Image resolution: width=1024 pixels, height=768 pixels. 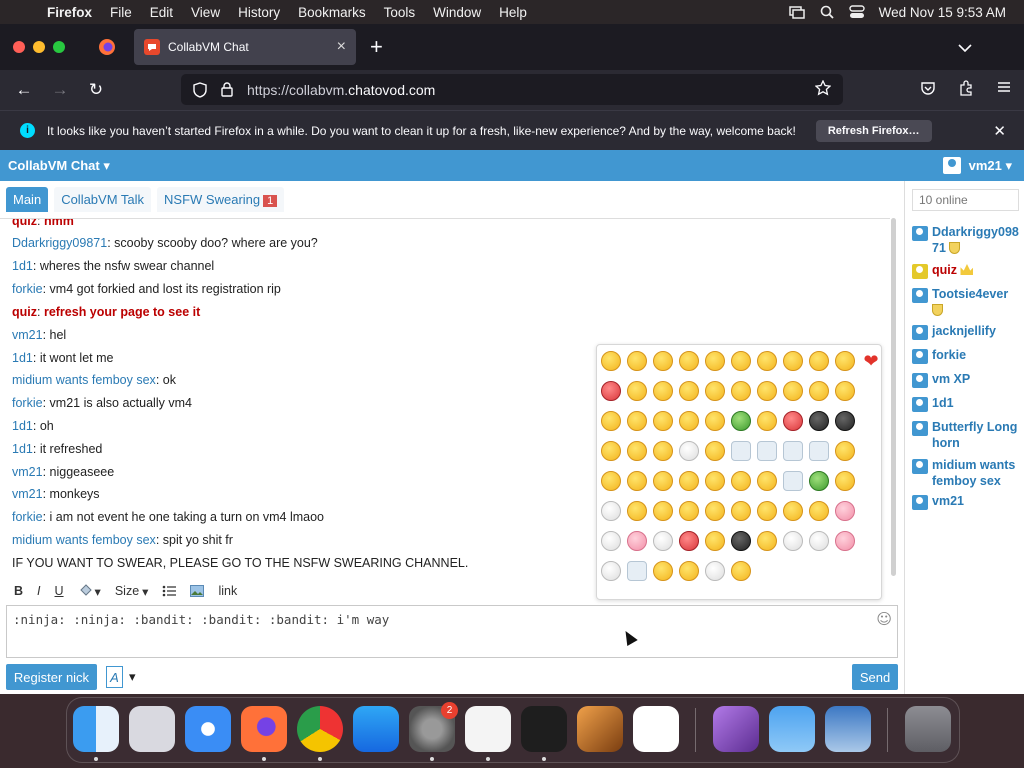 I want to click on menubar-clock: Wed Nov 15 9:53 AM, so click(x=942, y=12).